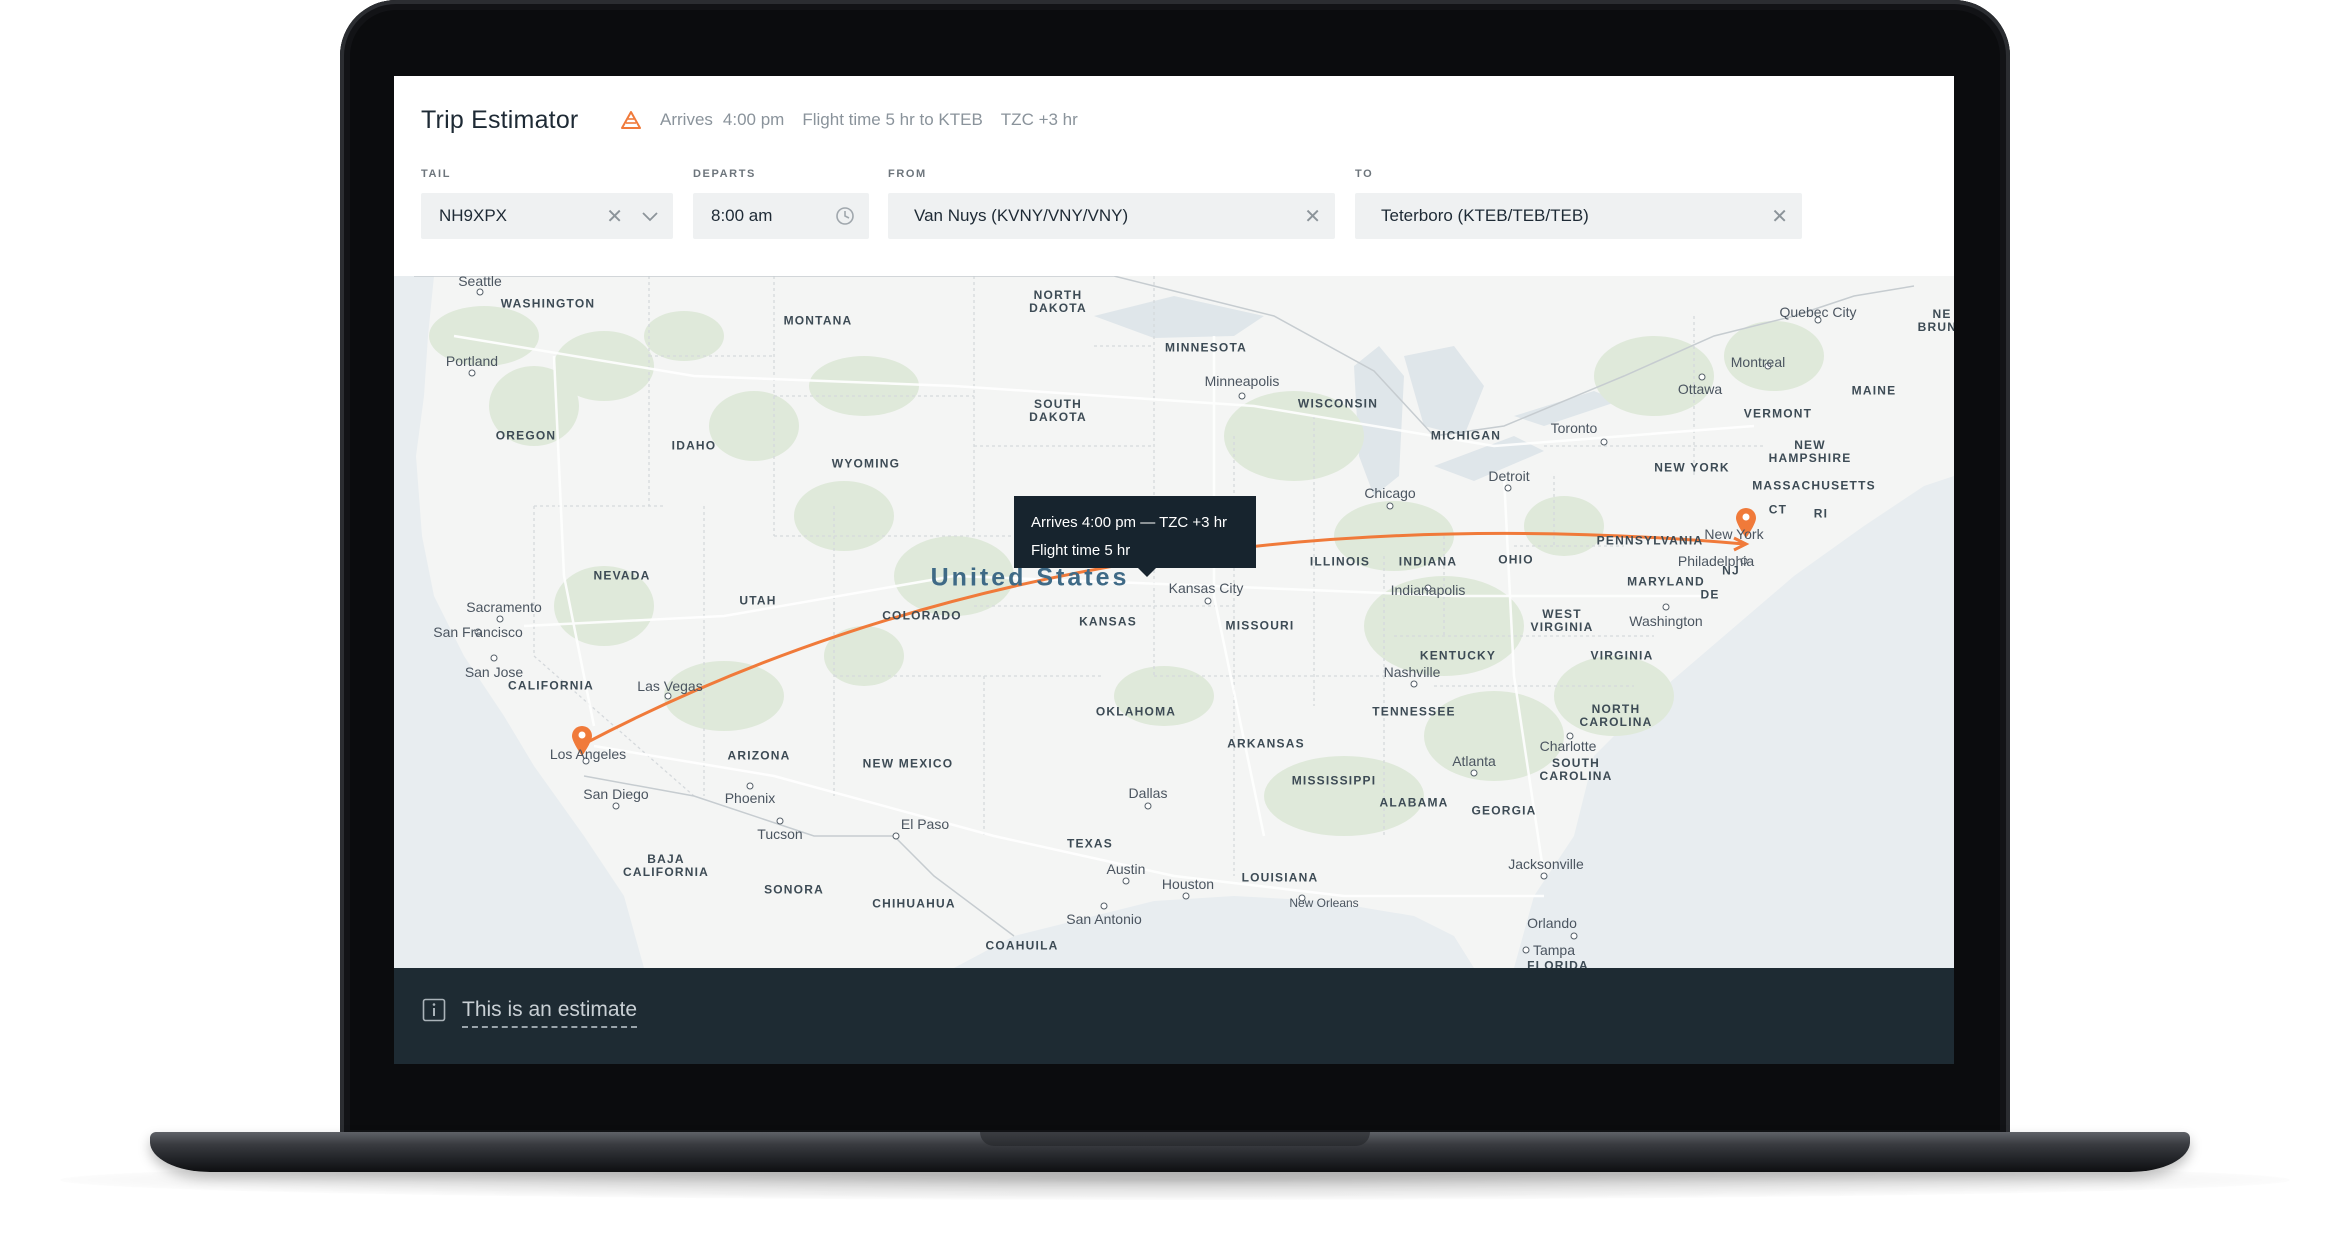 The height and width of the screenshot is (1240, 2336). I want to click on state-label-utah: UTAH, so click(758, 600).